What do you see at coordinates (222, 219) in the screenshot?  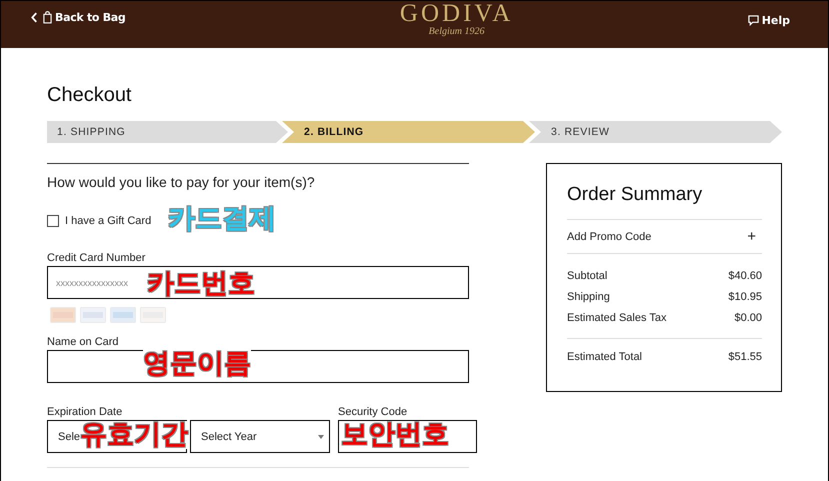 I see `annotation-text: 카드결제` at bounding box center [222, 219].